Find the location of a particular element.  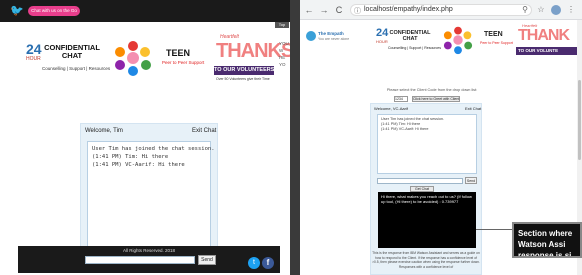

profile-avatar is located at coordinates (556, 10).